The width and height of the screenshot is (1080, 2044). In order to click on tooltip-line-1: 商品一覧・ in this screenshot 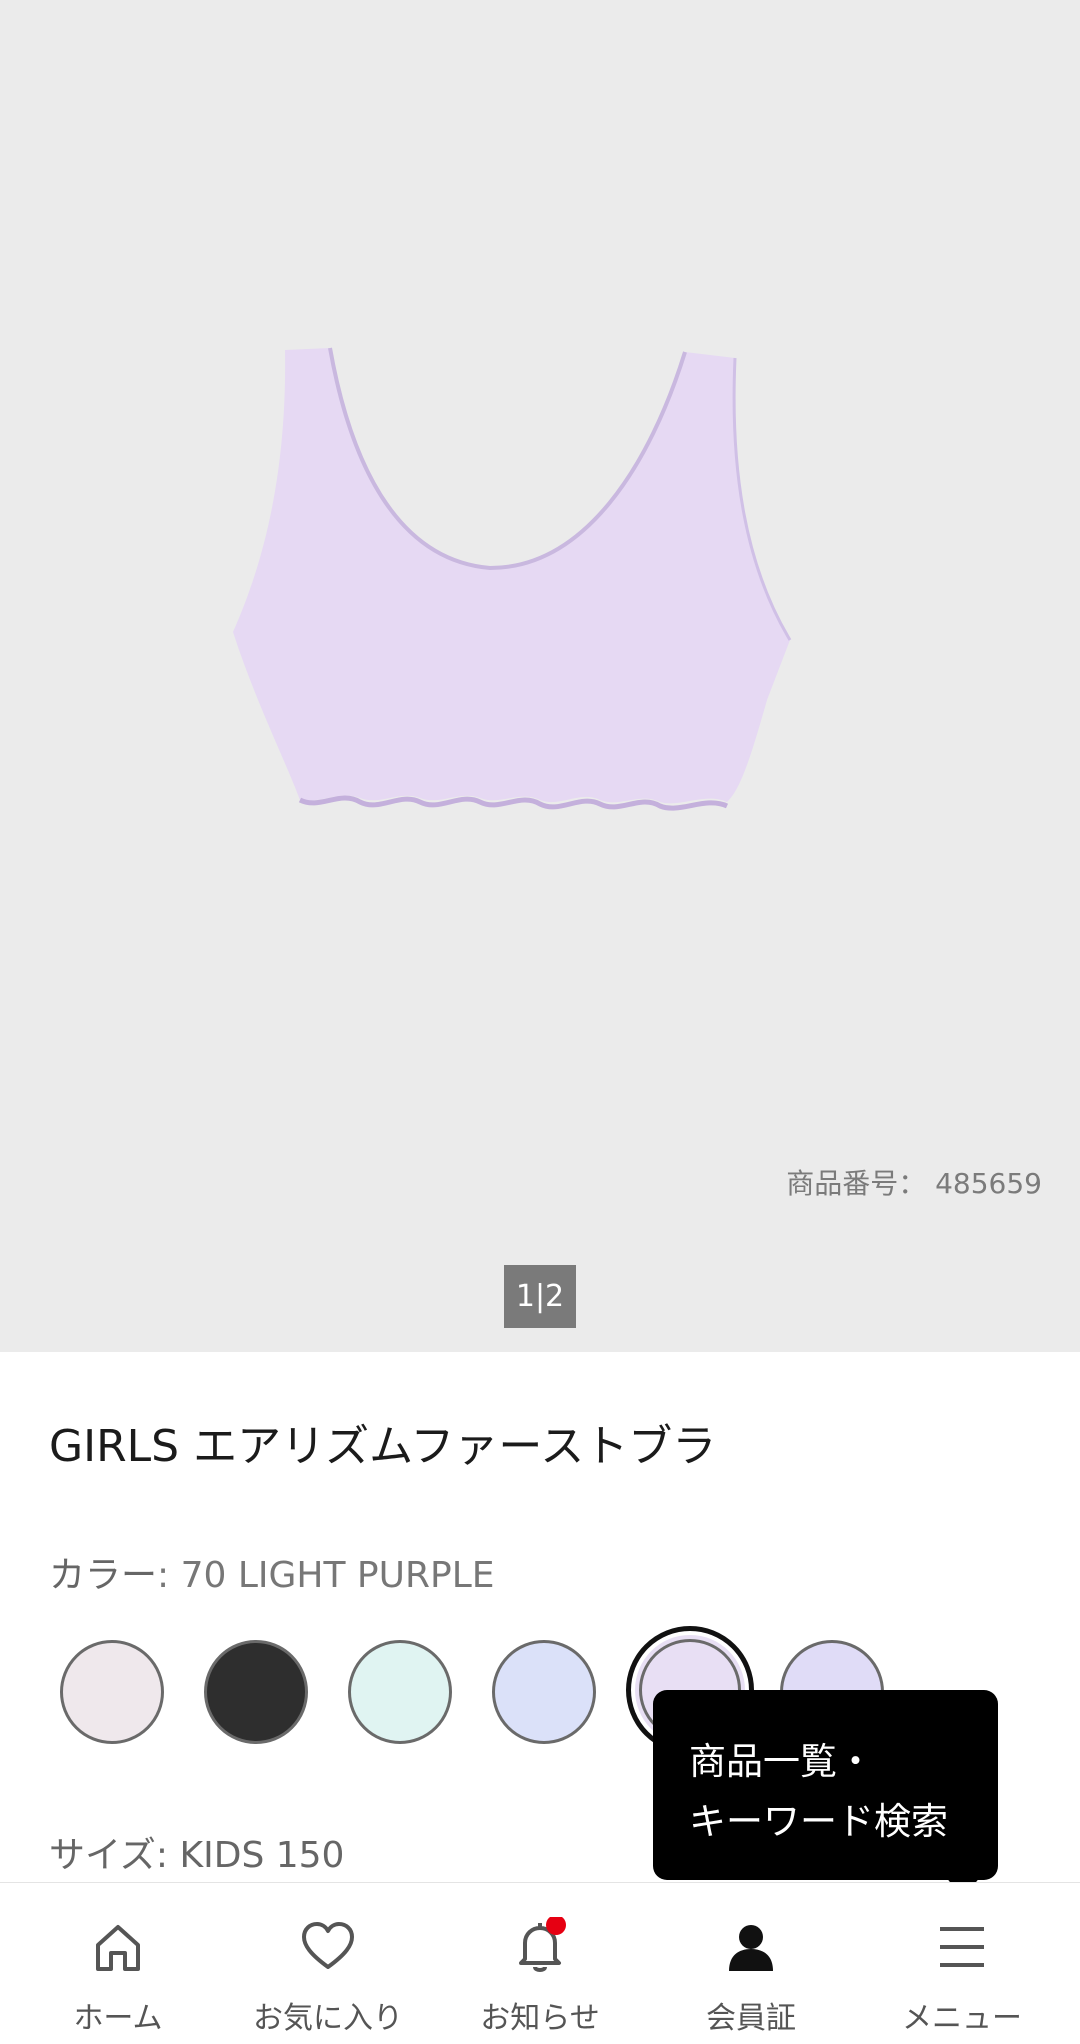, I will do `click(781, 1761)`.